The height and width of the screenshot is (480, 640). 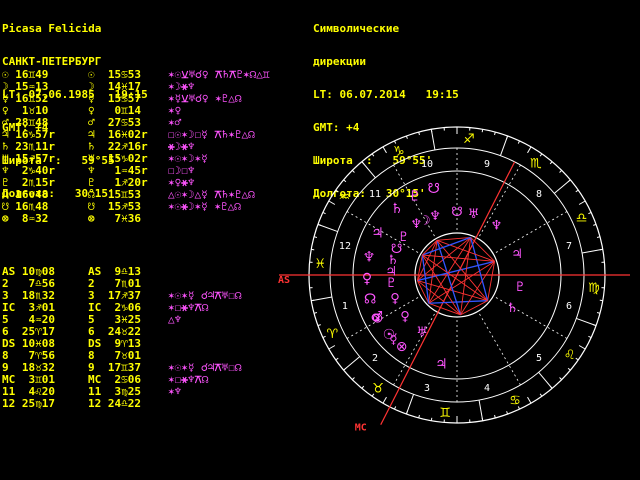 What do you see at coordinates (469, 139) in the screenshot?
I see `zodiac-sign-icon: ♐` at bounding box center [469, 139].